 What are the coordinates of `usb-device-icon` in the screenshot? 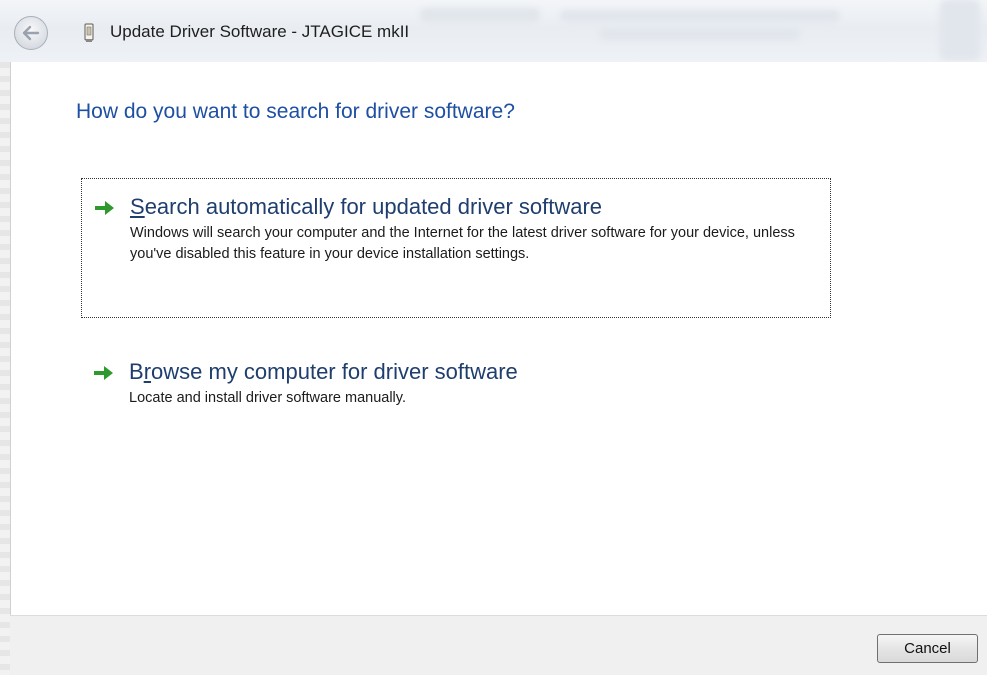 It's located at (89, 33).